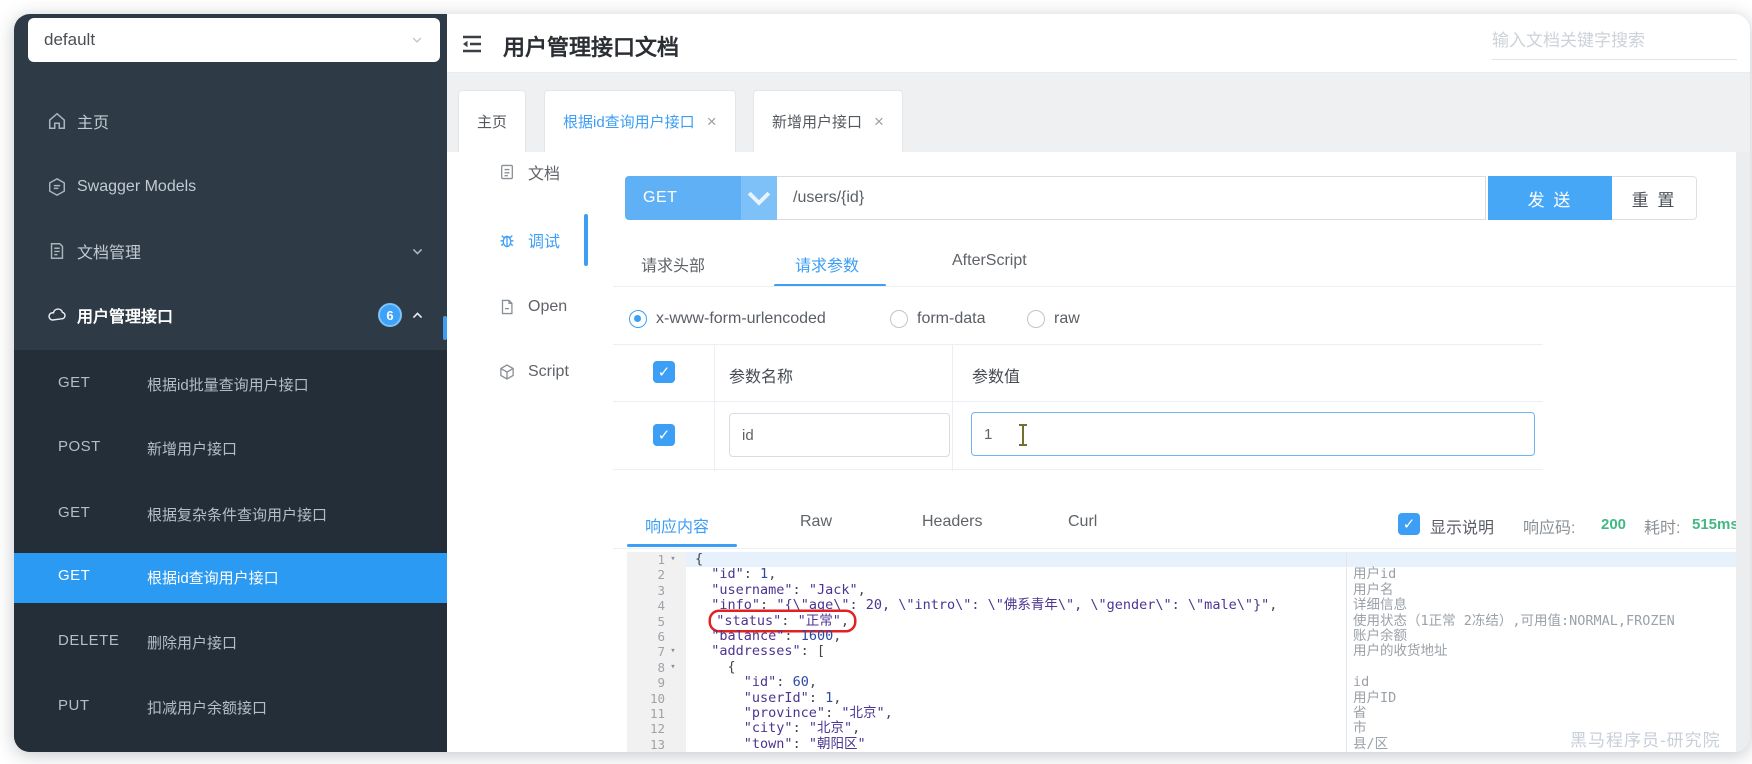 The image size is (1752, 764). I want to click on subnav-label: 调试, so click(544, 242).